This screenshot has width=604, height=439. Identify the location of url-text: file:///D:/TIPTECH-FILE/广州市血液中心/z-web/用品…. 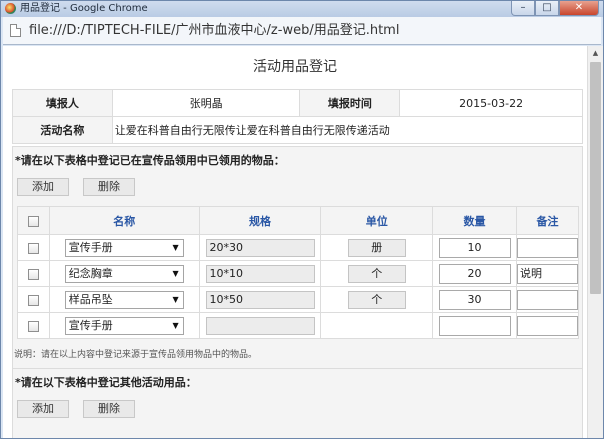
(214, 31).